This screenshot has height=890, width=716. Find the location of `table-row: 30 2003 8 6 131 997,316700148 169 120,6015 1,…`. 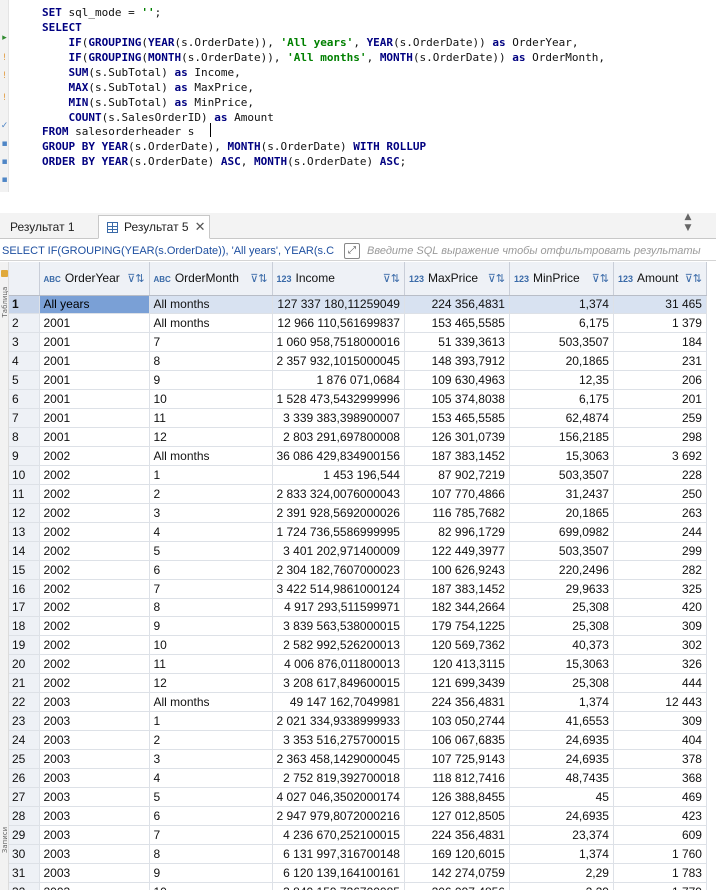

table-row: 30 2003 8 6 131 997,316700148 169 120,6015 1,… is located at coordinates (358, 854).